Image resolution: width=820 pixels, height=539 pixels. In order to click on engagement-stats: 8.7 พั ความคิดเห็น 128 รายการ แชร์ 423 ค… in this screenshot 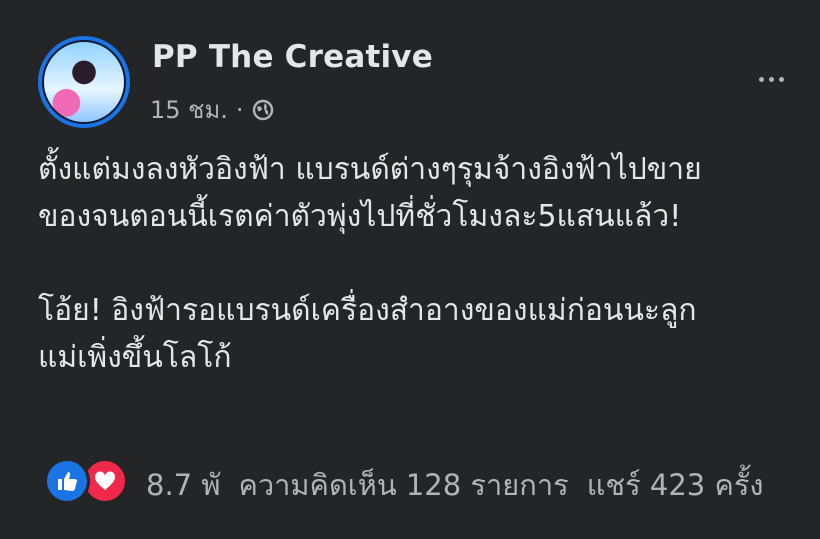, I will do `click(455, 485)`.